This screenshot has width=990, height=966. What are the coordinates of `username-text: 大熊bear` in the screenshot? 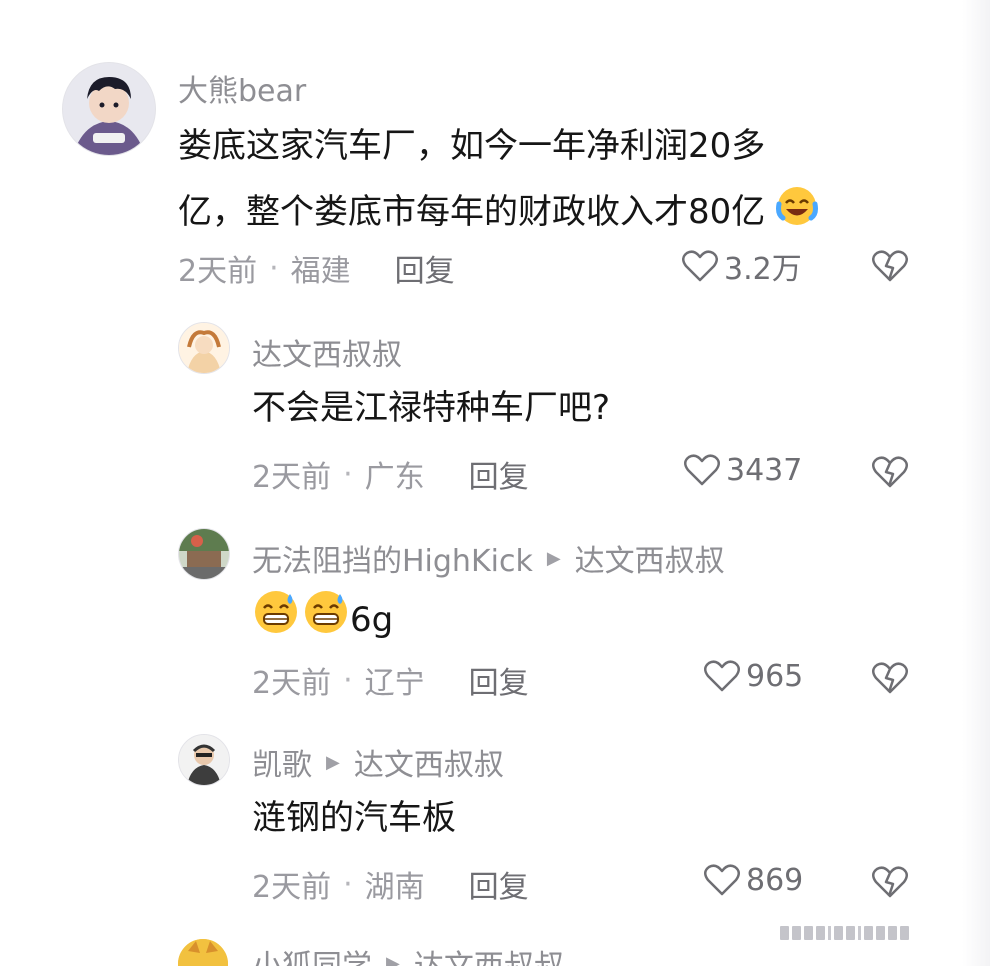 It's located at (242, 88).